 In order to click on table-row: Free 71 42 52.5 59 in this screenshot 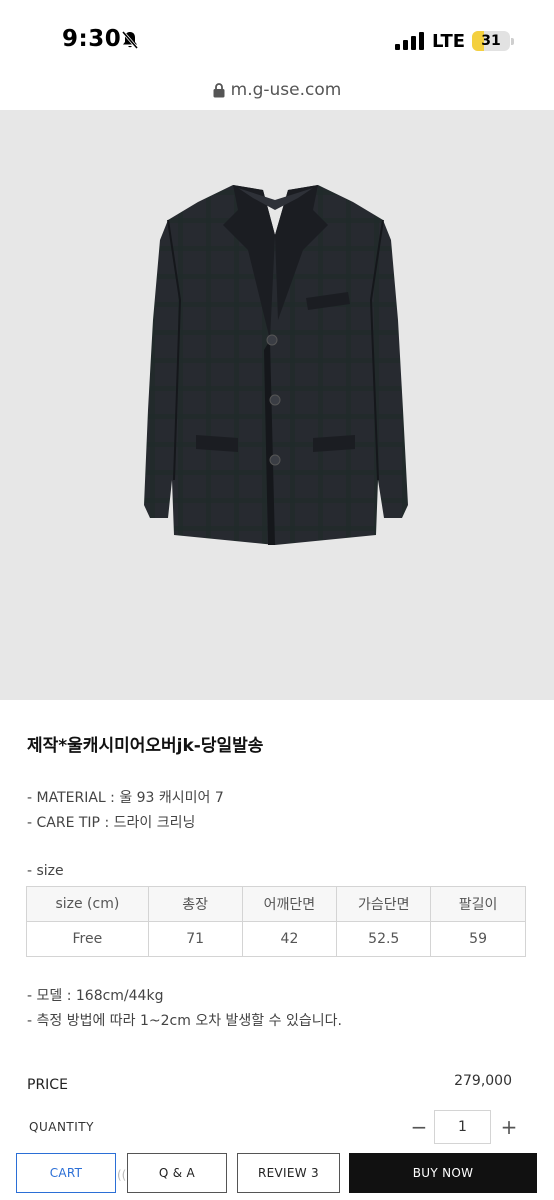, I will do `click(276, 939)`.